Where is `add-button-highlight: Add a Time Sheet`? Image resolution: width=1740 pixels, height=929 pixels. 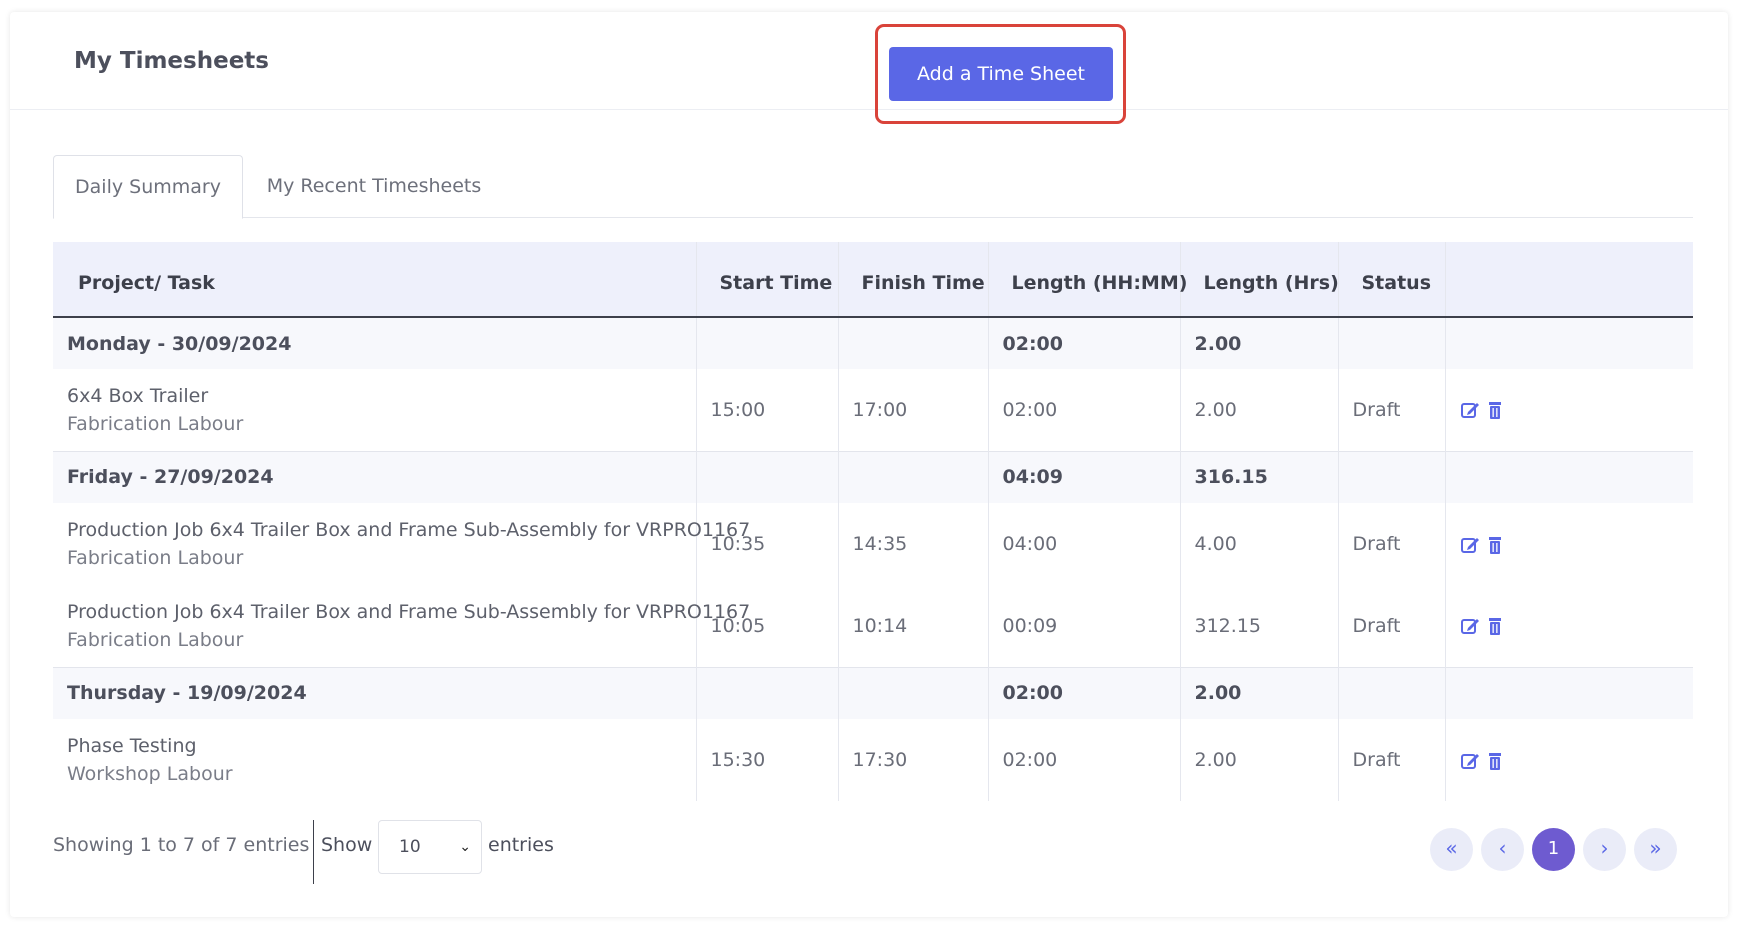
add-button-highlight: Add a Time Sheet is located at coordinates (1000, 74).